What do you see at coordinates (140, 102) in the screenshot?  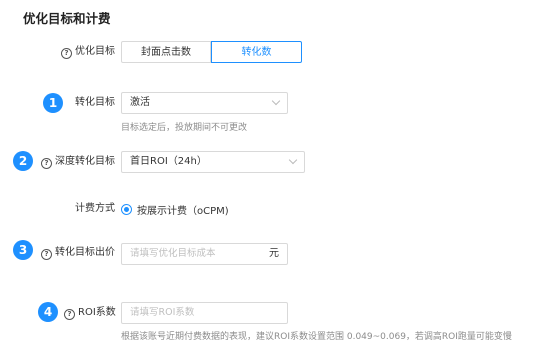 I see `conversion-goal-value: 激活` at bounding box center [140, 102].